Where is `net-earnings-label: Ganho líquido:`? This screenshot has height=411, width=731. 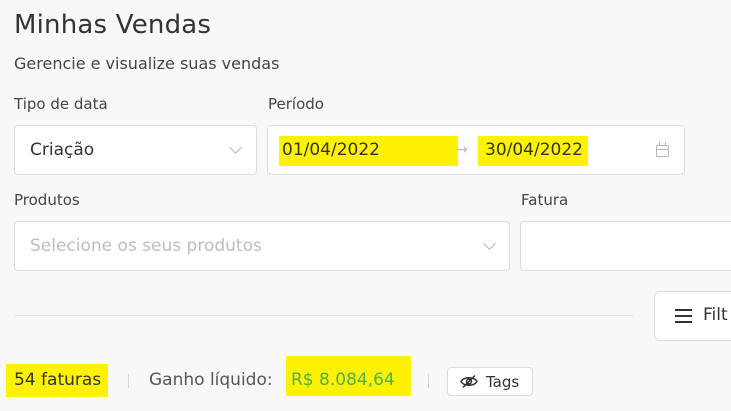
net-earnings-label: Ganho líquido: is located at coordinates (211, 380).